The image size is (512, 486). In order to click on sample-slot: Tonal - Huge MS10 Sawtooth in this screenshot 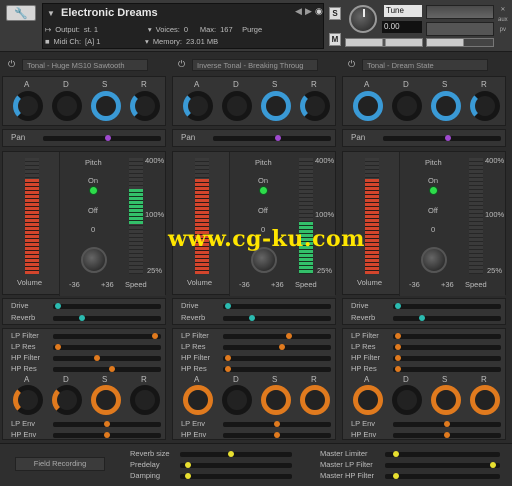, I will do `click(85, 65)`.